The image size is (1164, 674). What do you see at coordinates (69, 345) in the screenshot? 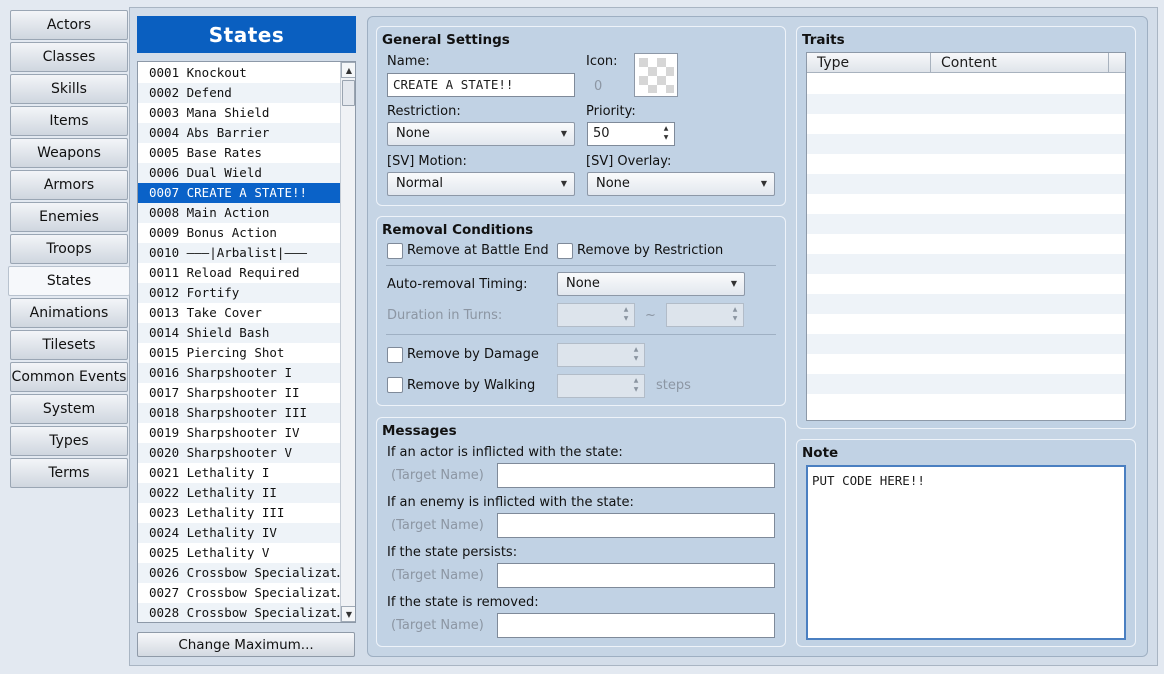
I see `tab-tilesets: Tilesets` at bounding box center [69, 345].